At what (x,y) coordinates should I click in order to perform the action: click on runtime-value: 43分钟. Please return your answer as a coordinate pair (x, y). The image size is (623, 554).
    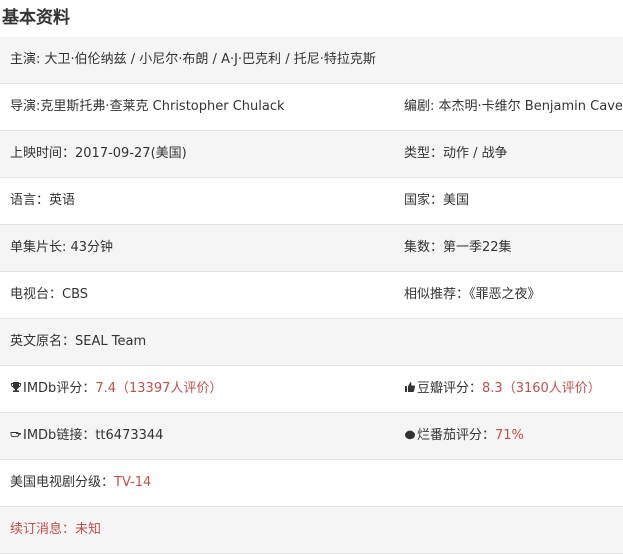
    Looking at the image, I should click on (92, 247).